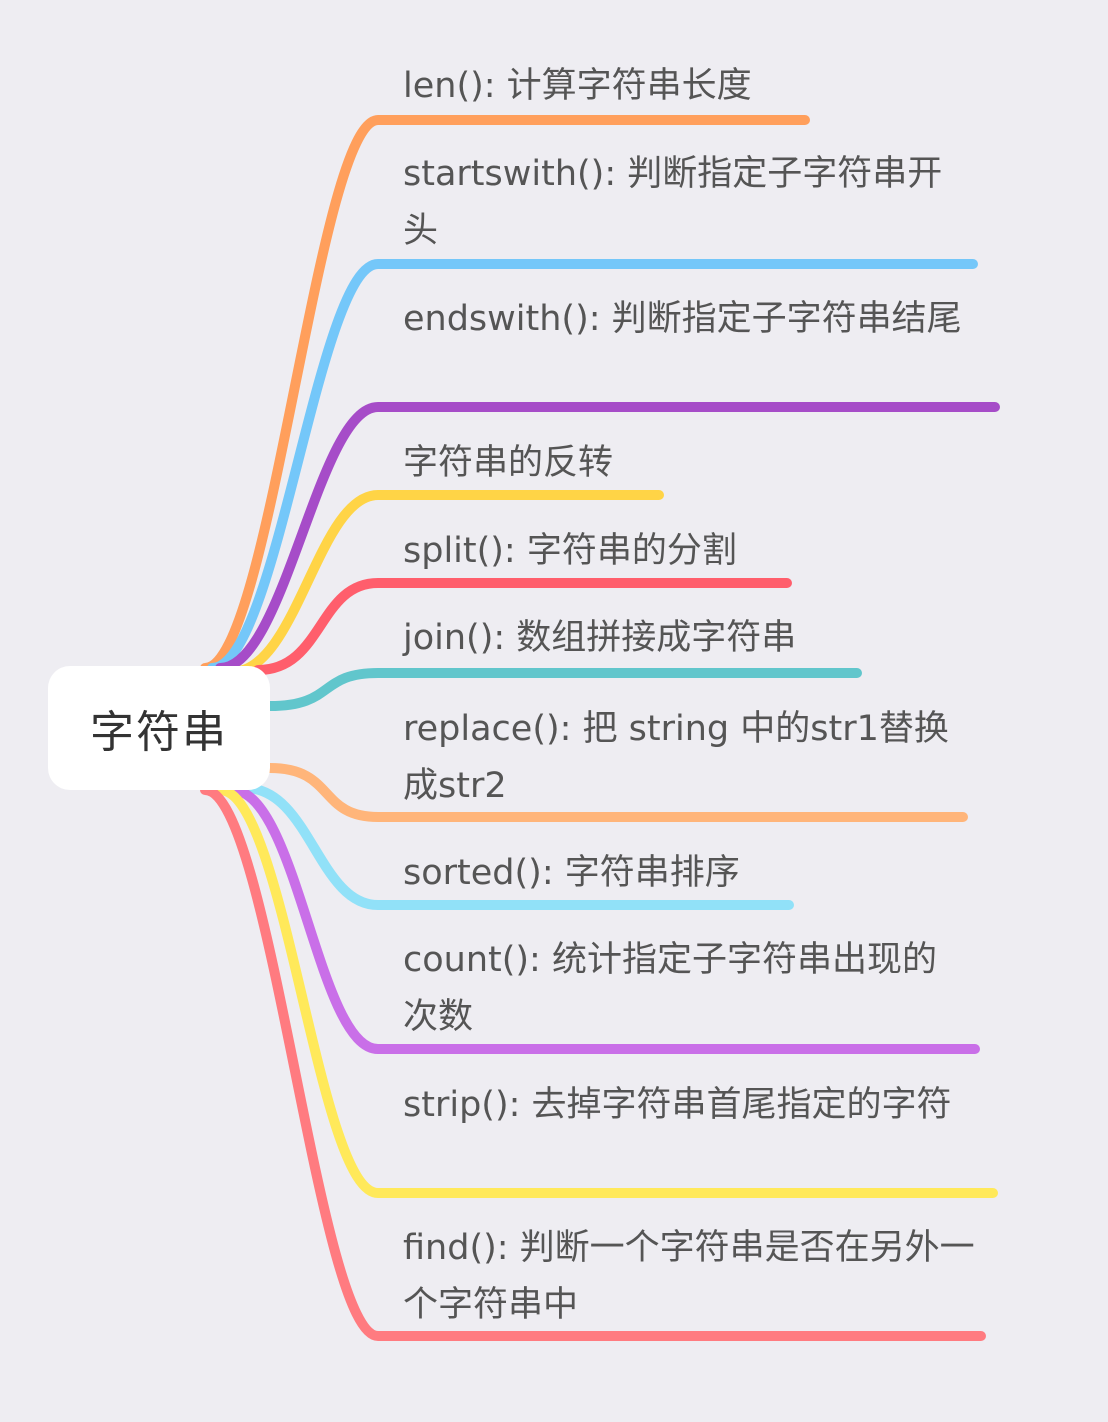  Describe the element at coordinates (603, 551) in the screenshot. I see `branch-label-split: split(): 字符串的分割` at that location.